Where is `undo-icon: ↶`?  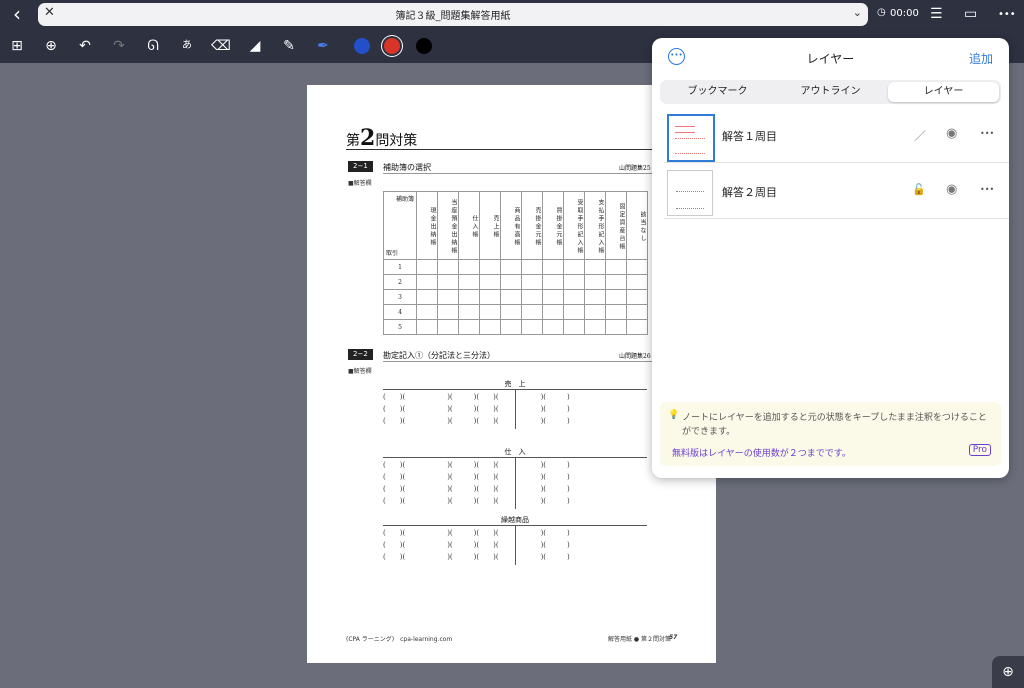
undo-icon: ↶ is located at coordinates (85, 46).